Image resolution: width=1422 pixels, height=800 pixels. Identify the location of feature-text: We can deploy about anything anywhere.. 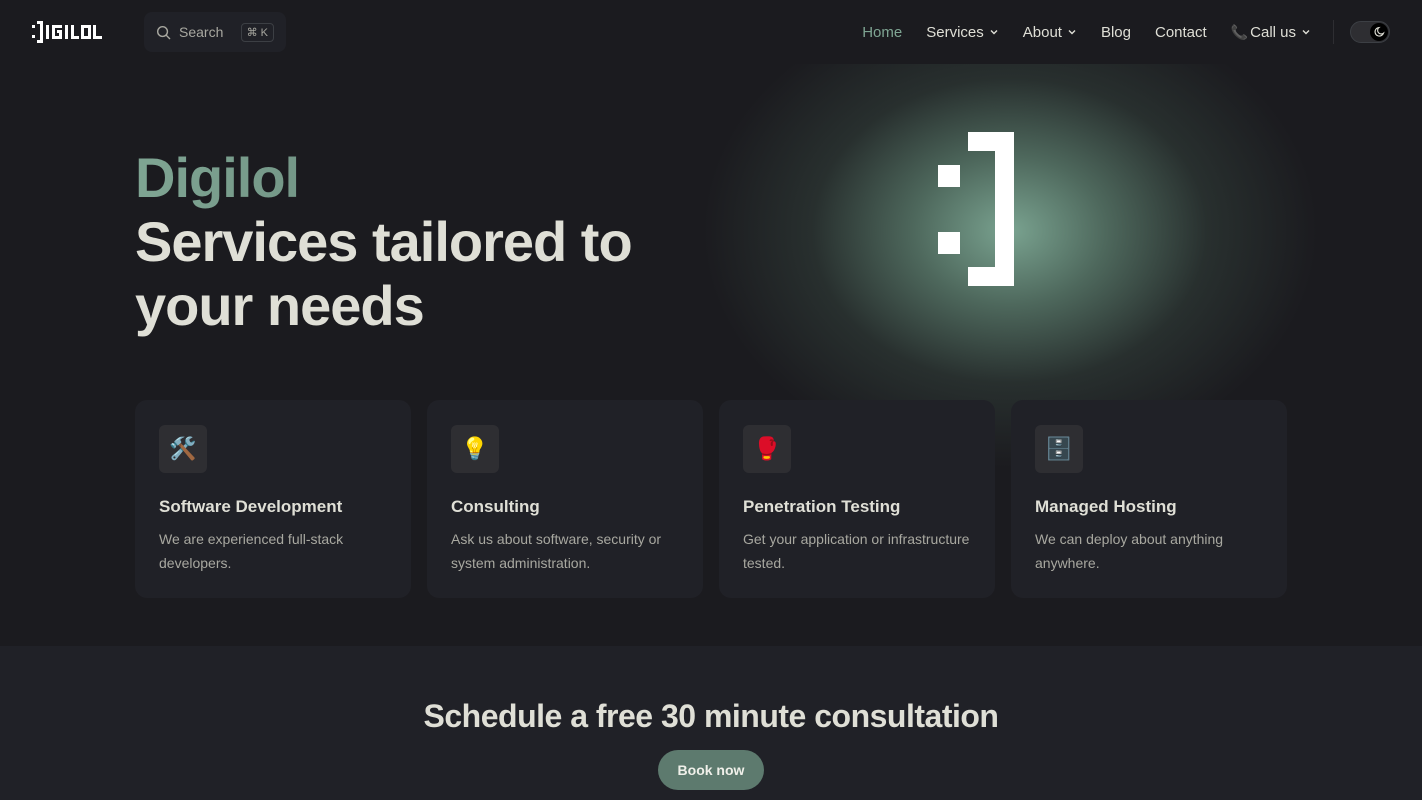
(1129, 551).